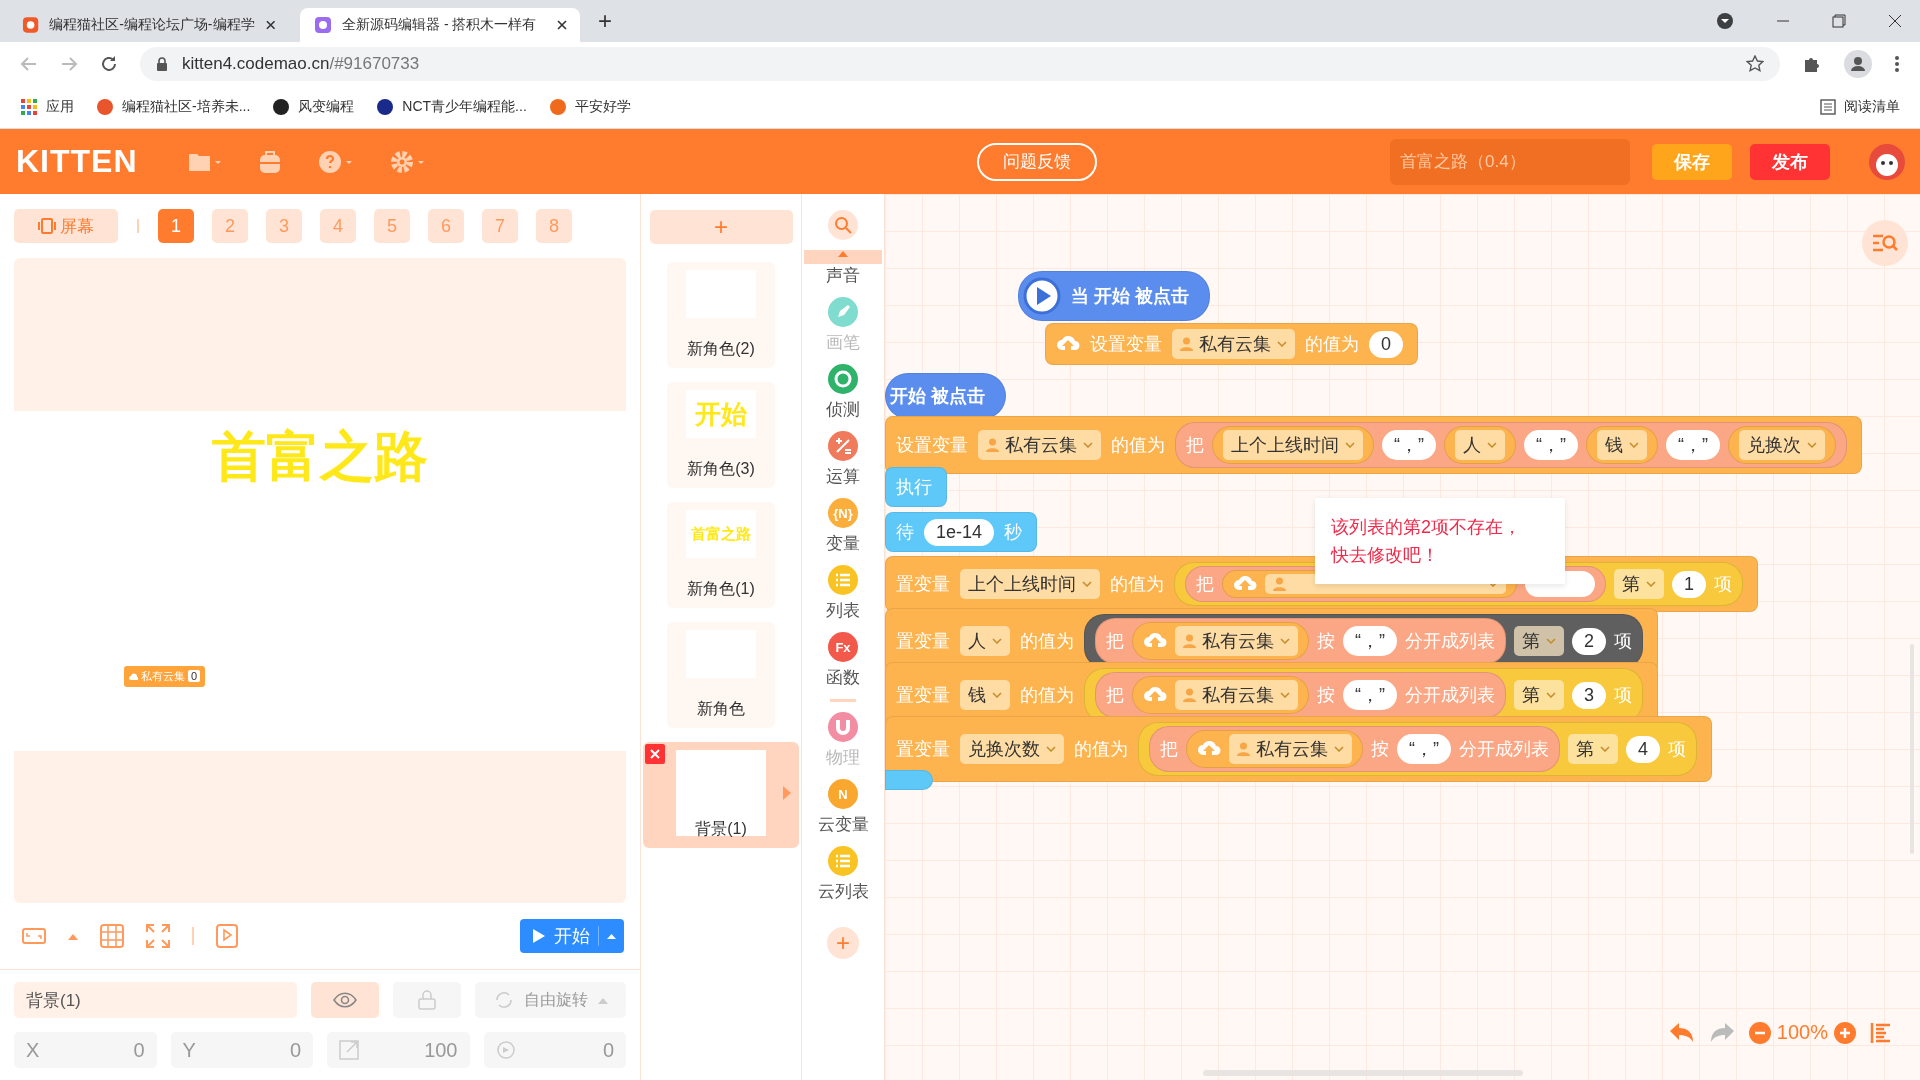  Describe the element at coordinates (721, 315) in the screenshot. I see `sprite-card: 新角色(2)` at that location.